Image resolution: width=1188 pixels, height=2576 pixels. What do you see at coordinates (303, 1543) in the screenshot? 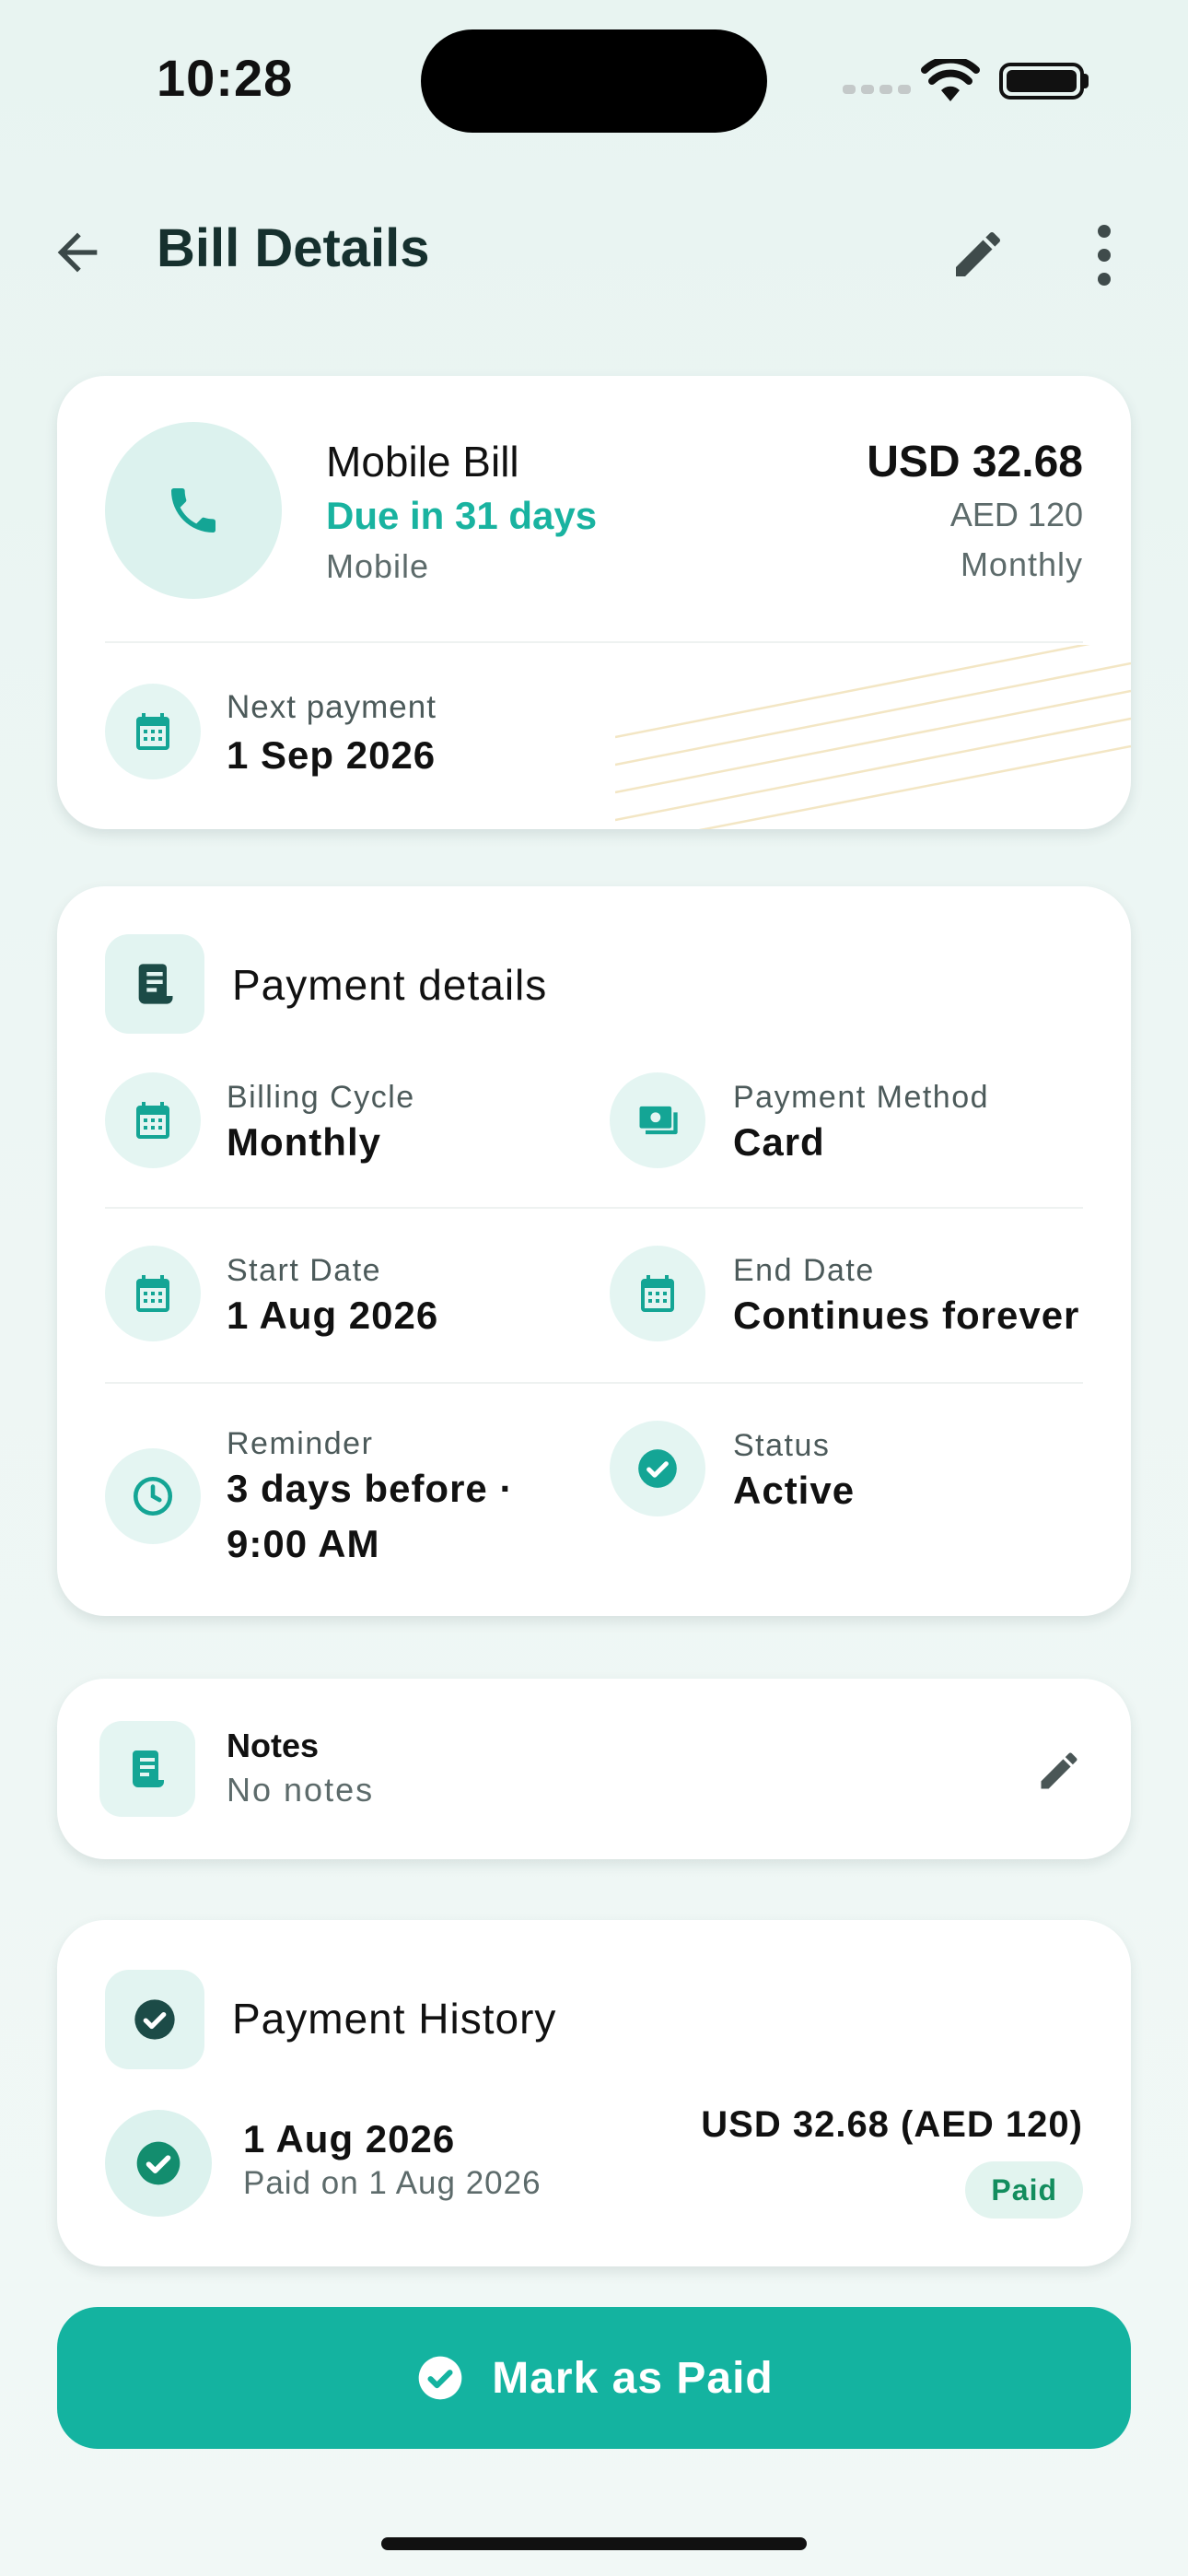
I see `reminder-value-time: 9:00 AM` at bounding box center [303, 1543].